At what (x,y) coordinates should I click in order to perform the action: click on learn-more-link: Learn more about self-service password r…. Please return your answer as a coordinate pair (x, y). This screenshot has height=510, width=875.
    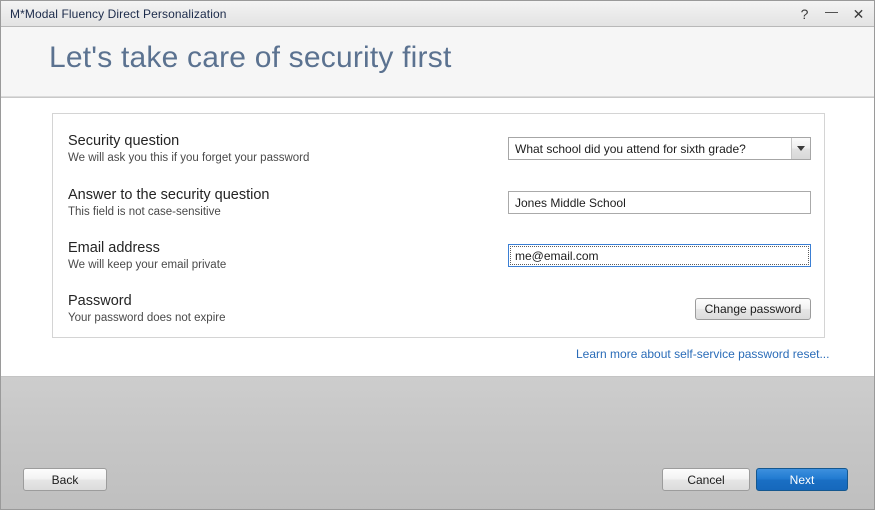
    Looking at the image, I should click on (702, 354).